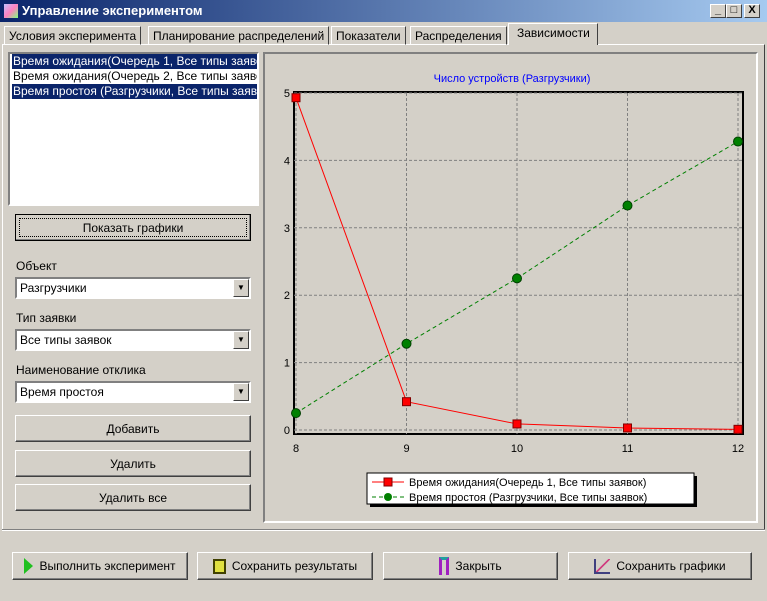 The height and width of the screenshot is (601, 767). Describe the element at coordinates (478, 566) in the screenshot. I see `close-label: Закрыть` at that location.